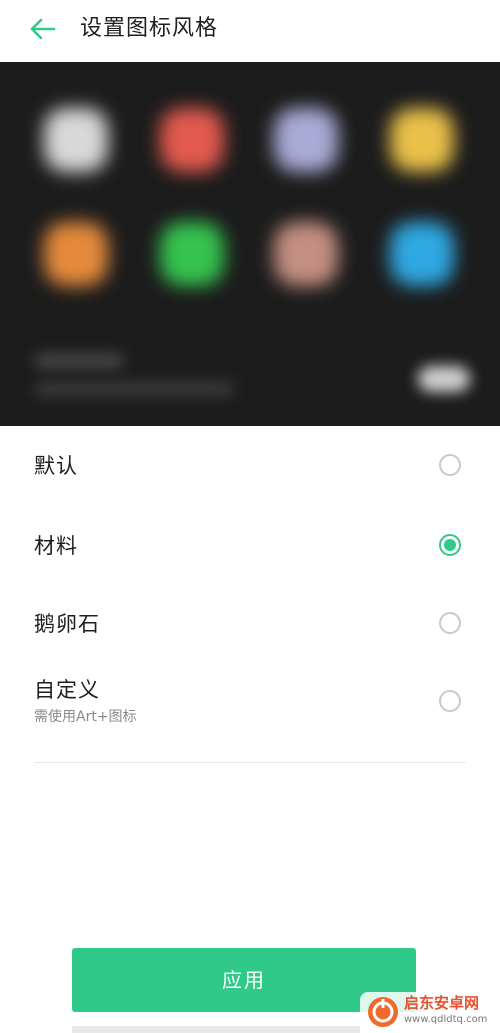  What do you see at coordinates (250, 545) in the screenshot?
I see `option-material: 材料` at bounding box center [250, 545].